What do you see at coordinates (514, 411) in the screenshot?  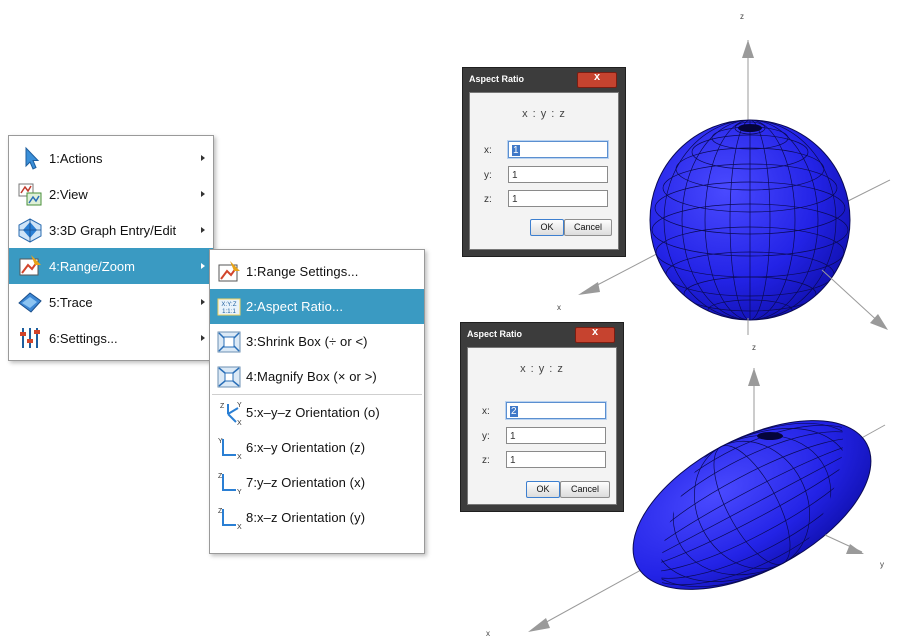 I see `x-value: 2` at bounding box center [514, 411].